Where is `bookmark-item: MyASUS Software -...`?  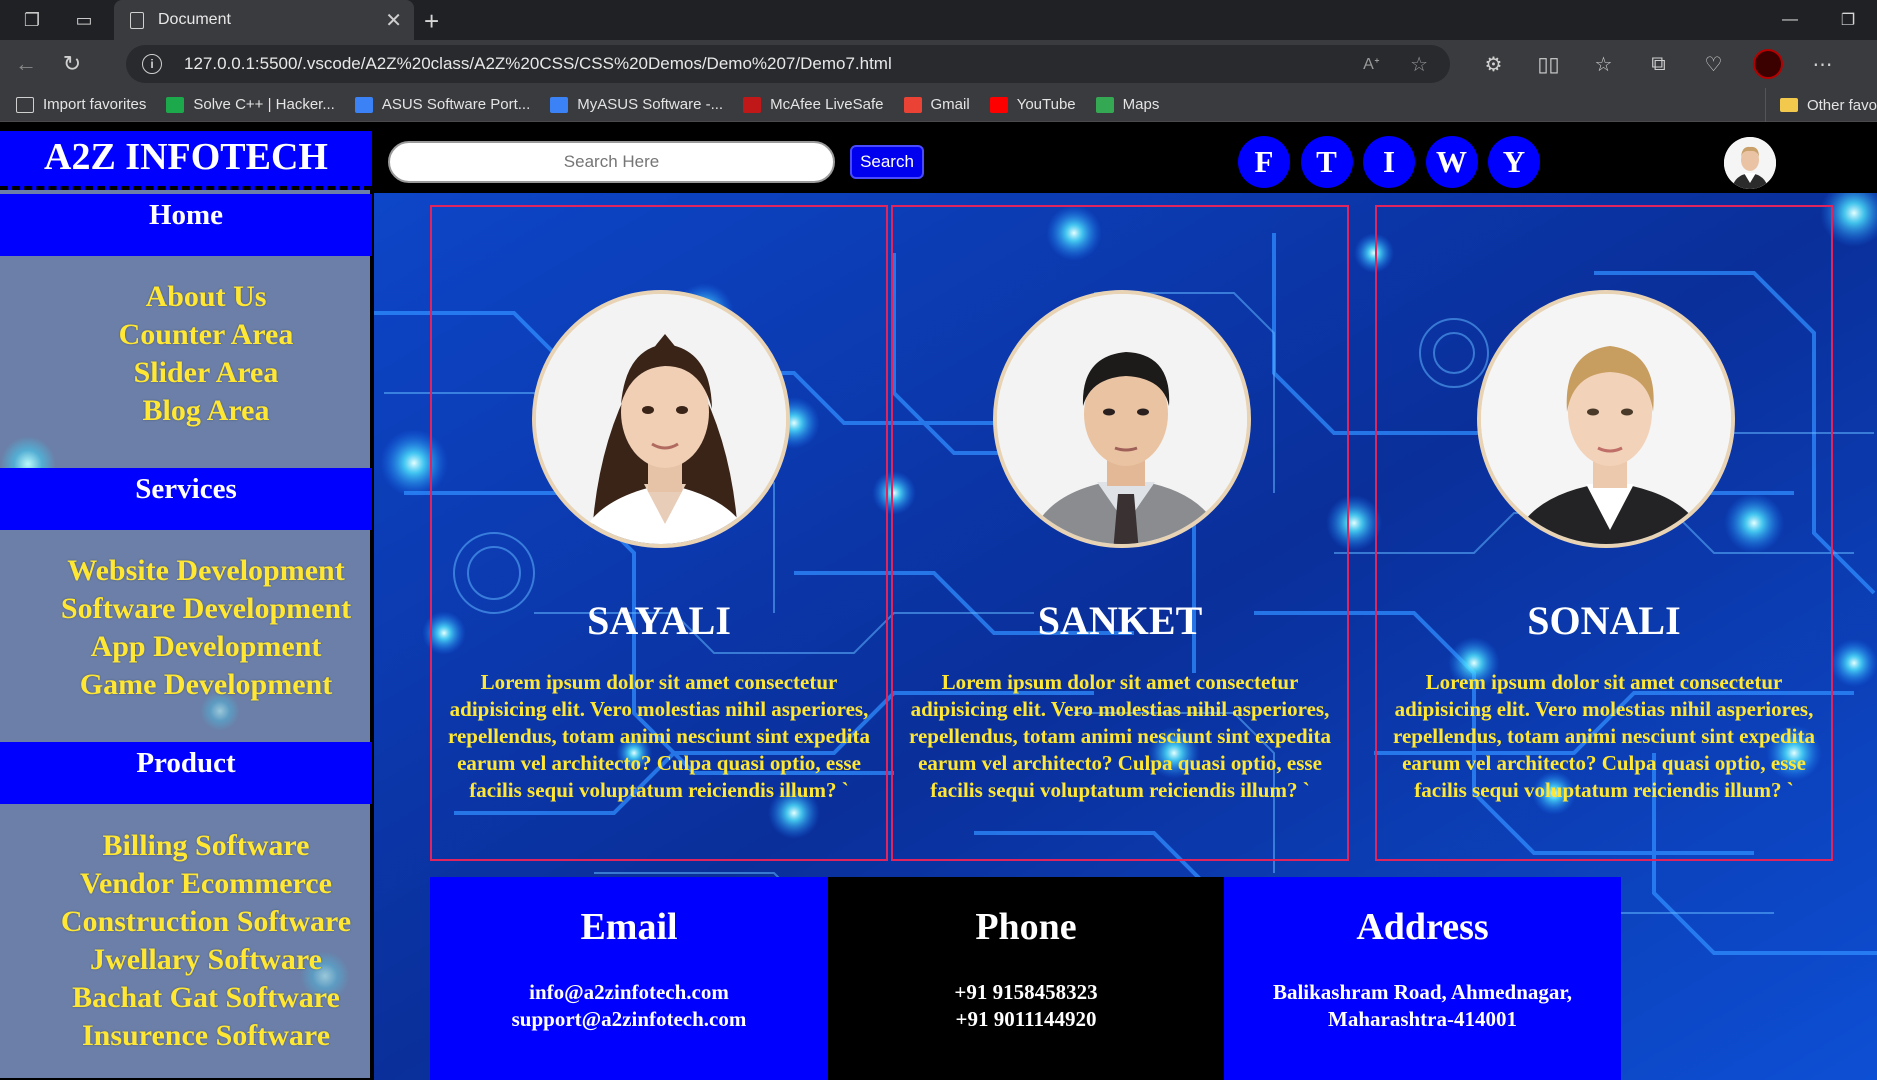
bookmark-item: MyASUS Software -... is located at coordinates (636, 104).